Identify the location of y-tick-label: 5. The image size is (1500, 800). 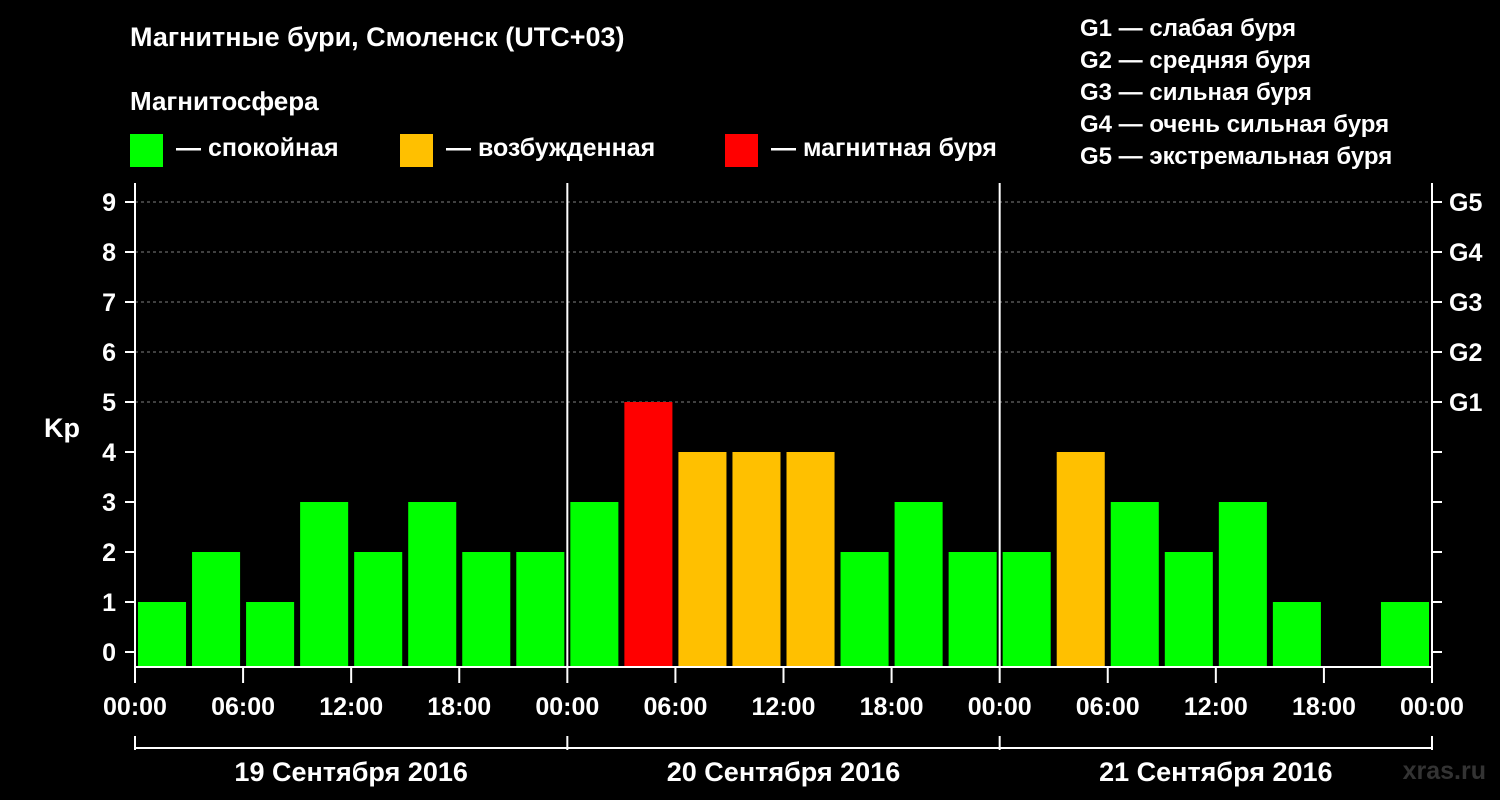
(109, 403).